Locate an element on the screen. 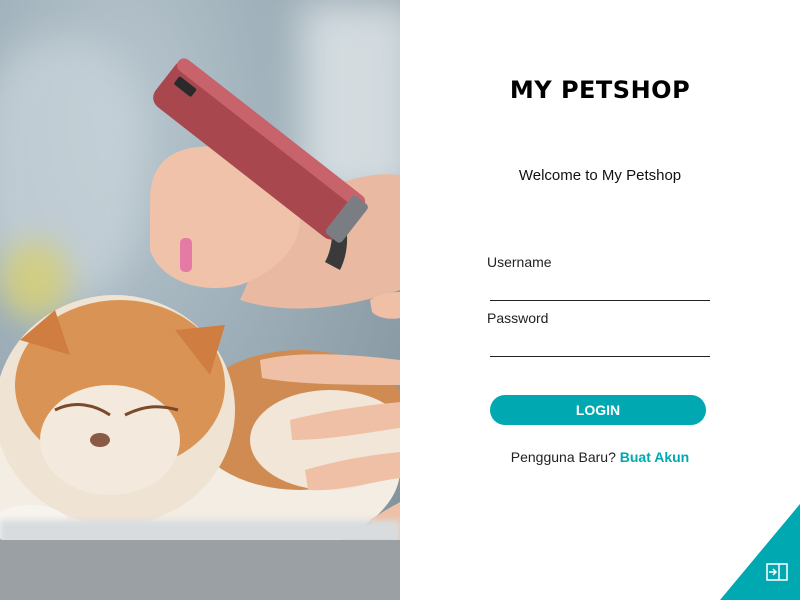 The height and width of the screenshot is (600, 800). brand-title: MY PETSHOP is located at coordinates (600, 90).